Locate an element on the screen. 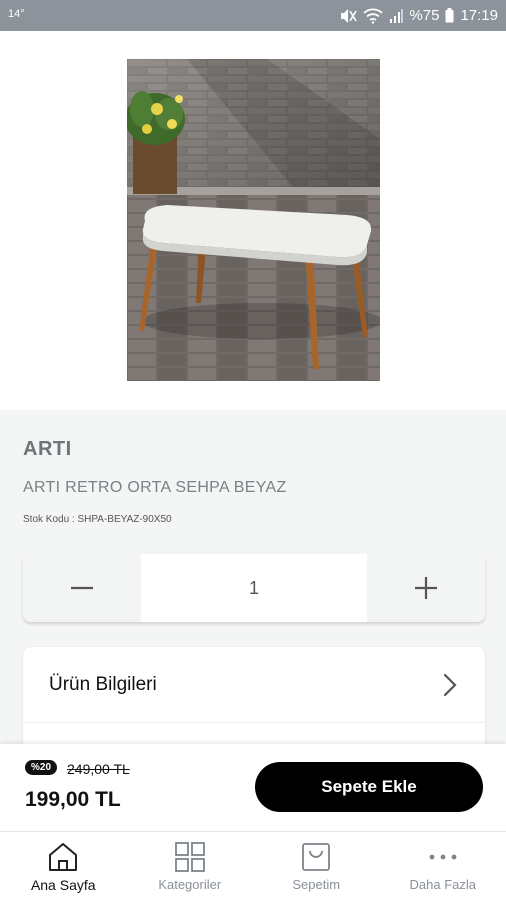 The image size is (506, 900). tab-categories-label: Kategoriler is located at coordinates (190, 884).